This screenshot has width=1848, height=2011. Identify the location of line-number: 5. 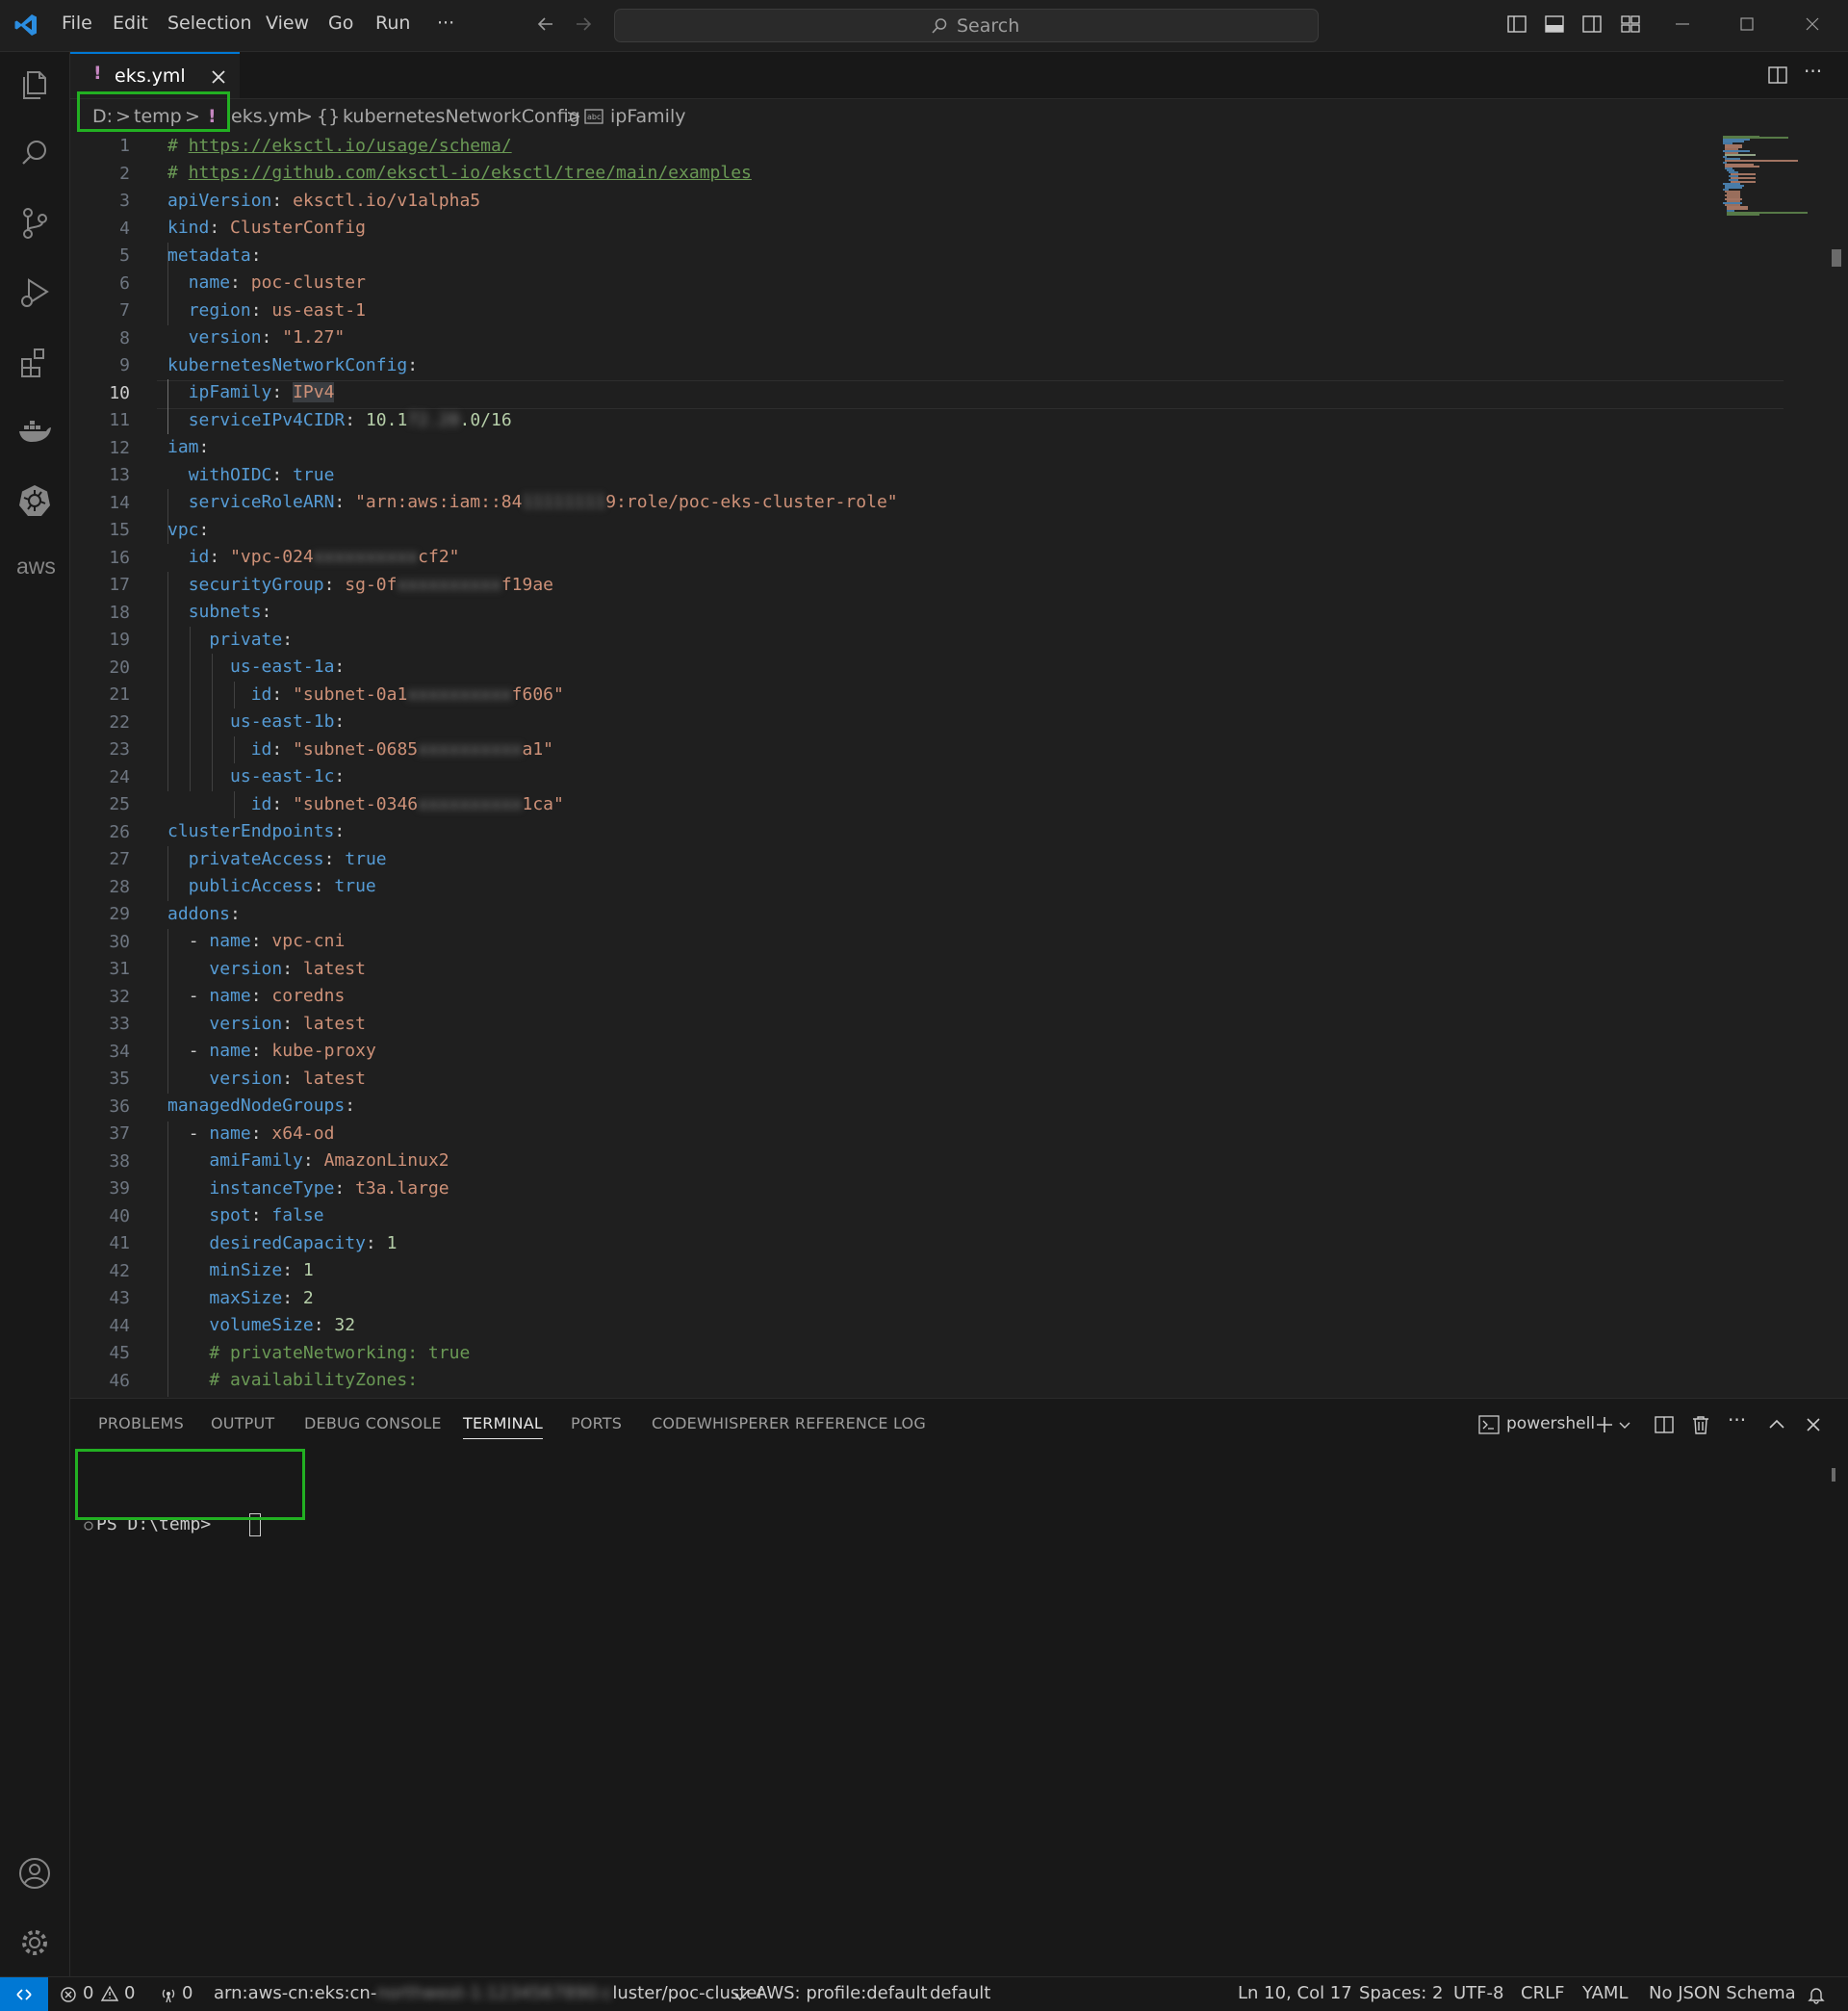
(124, 255).